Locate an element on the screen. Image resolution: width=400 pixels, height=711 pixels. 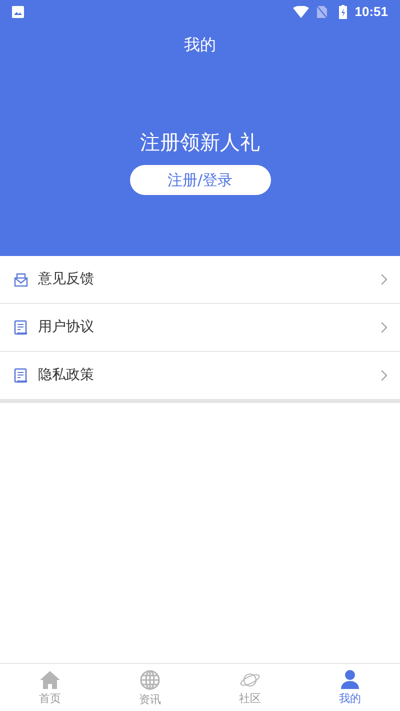
tab-item: 首页 is located at coordinates (50, 687).